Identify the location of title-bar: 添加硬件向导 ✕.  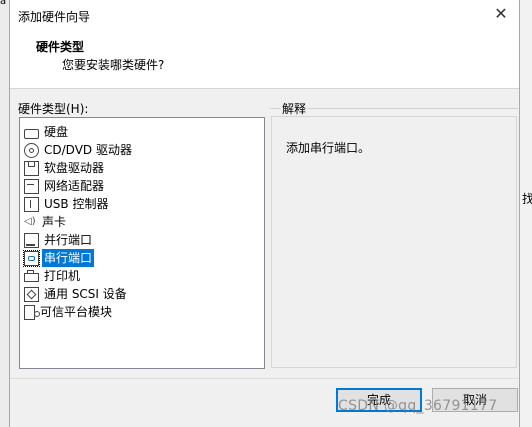
(264, 15).